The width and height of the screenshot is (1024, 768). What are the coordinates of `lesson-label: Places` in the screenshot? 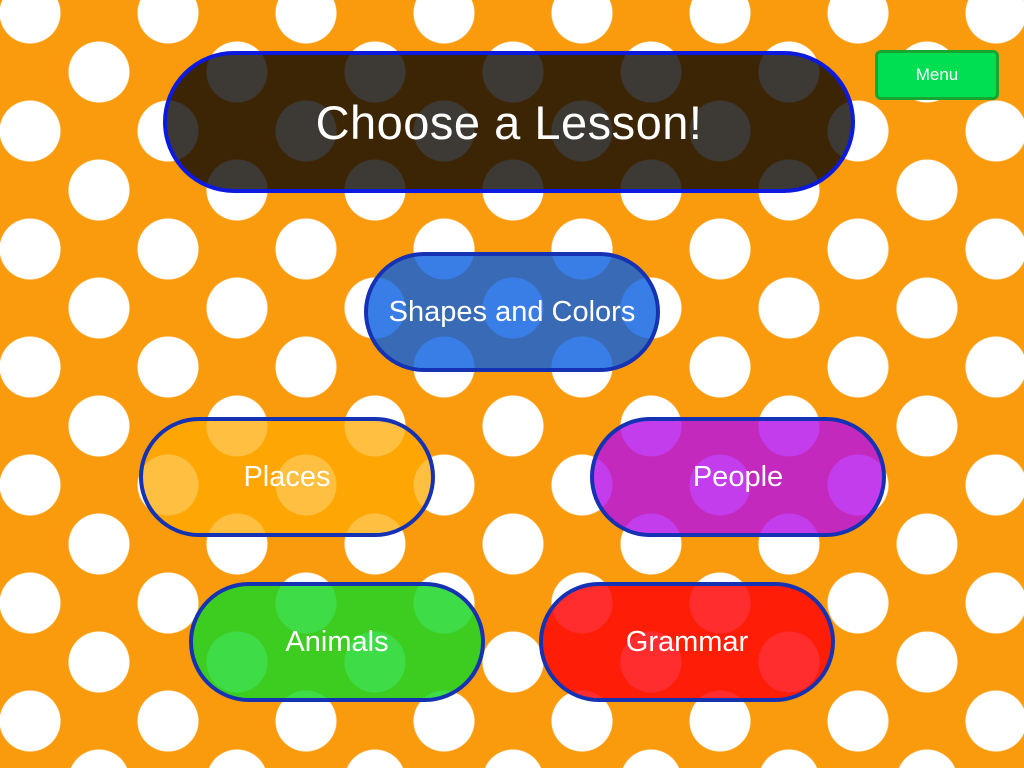 It's located at (287, 476).